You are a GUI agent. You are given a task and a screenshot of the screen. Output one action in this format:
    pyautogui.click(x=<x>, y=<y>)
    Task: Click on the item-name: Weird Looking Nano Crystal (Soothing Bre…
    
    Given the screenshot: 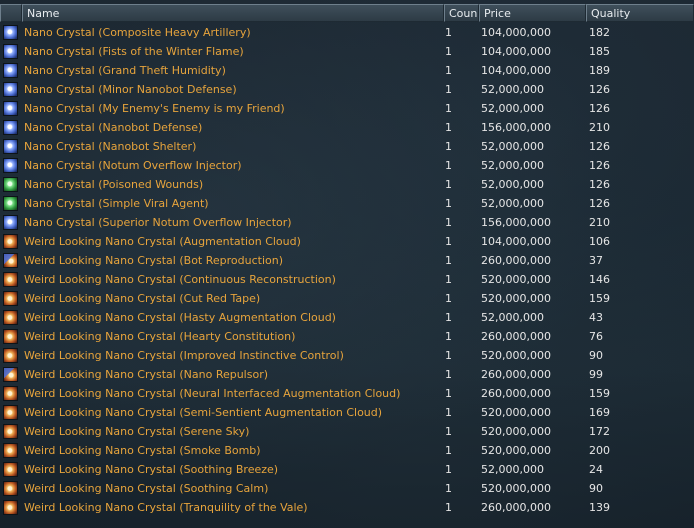 What is the action you would take?
    pyautogui.click(x=151, y=469)
    